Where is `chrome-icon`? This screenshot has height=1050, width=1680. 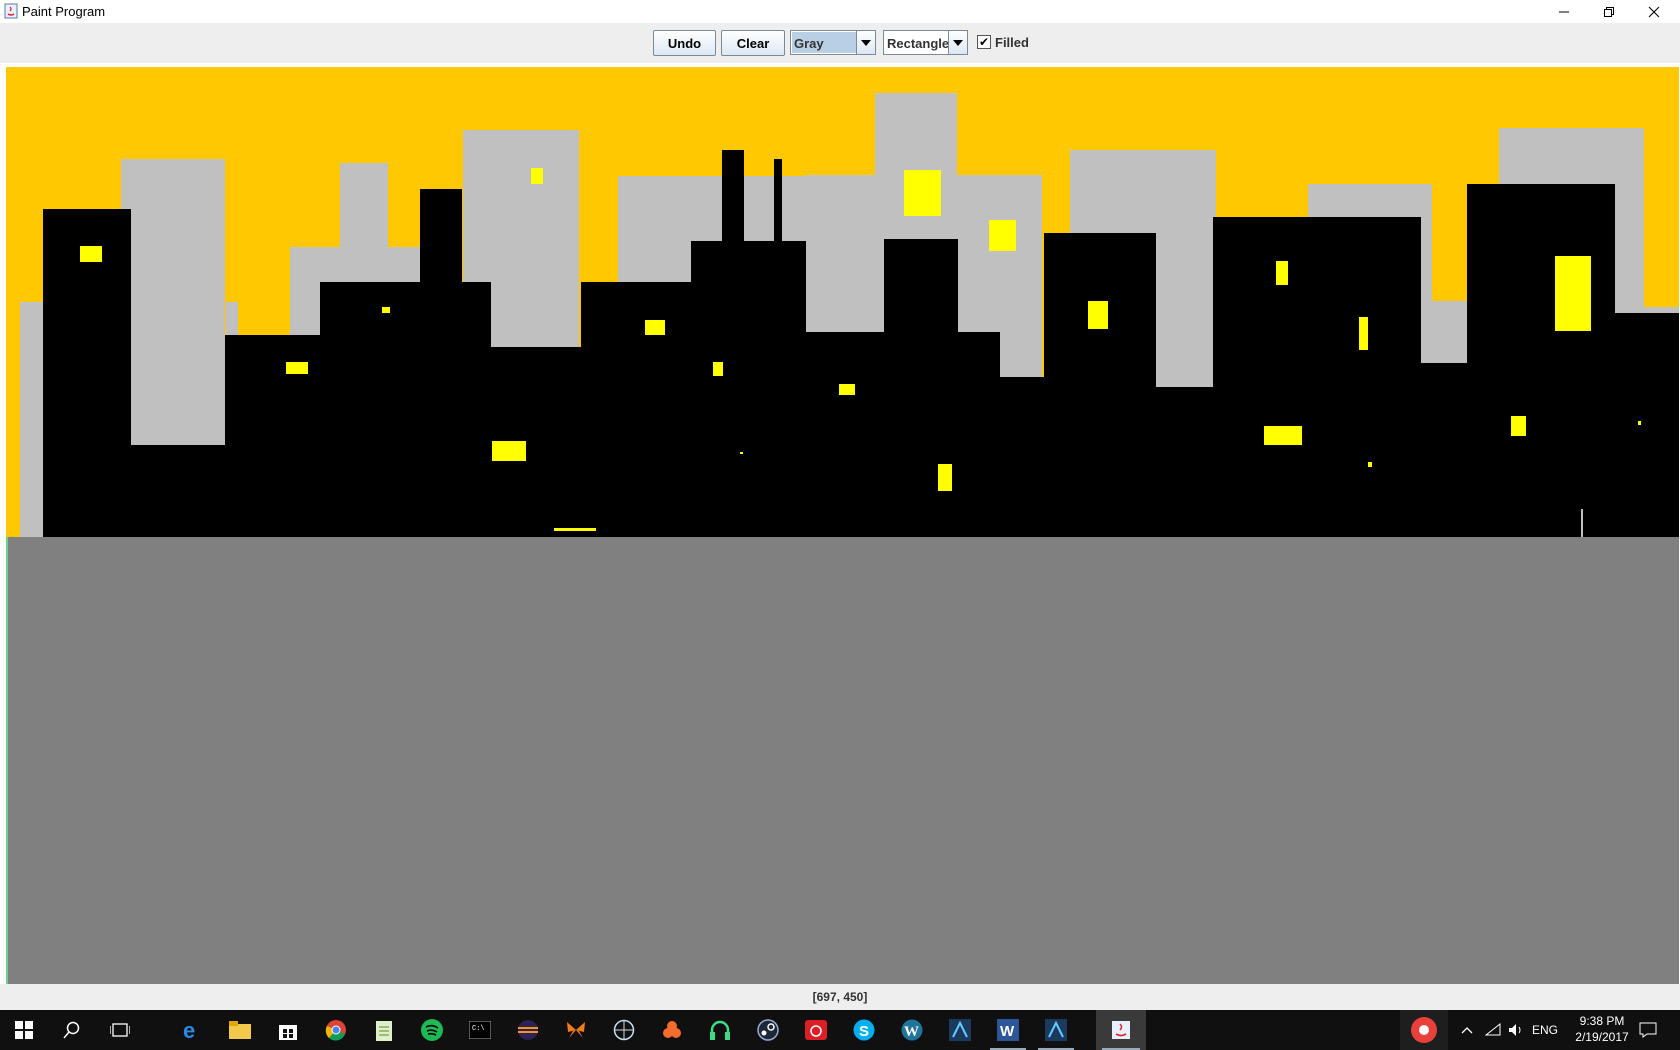 chrome-icon is located at coordinates (335, 1030).